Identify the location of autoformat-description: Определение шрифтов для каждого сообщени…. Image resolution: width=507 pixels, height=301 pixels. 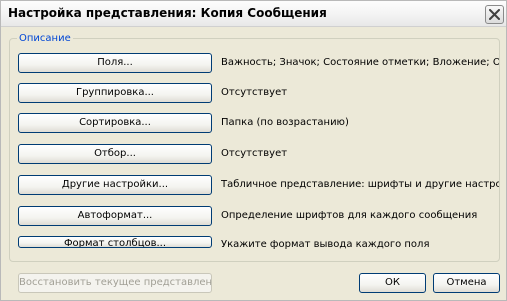
(349, 215).